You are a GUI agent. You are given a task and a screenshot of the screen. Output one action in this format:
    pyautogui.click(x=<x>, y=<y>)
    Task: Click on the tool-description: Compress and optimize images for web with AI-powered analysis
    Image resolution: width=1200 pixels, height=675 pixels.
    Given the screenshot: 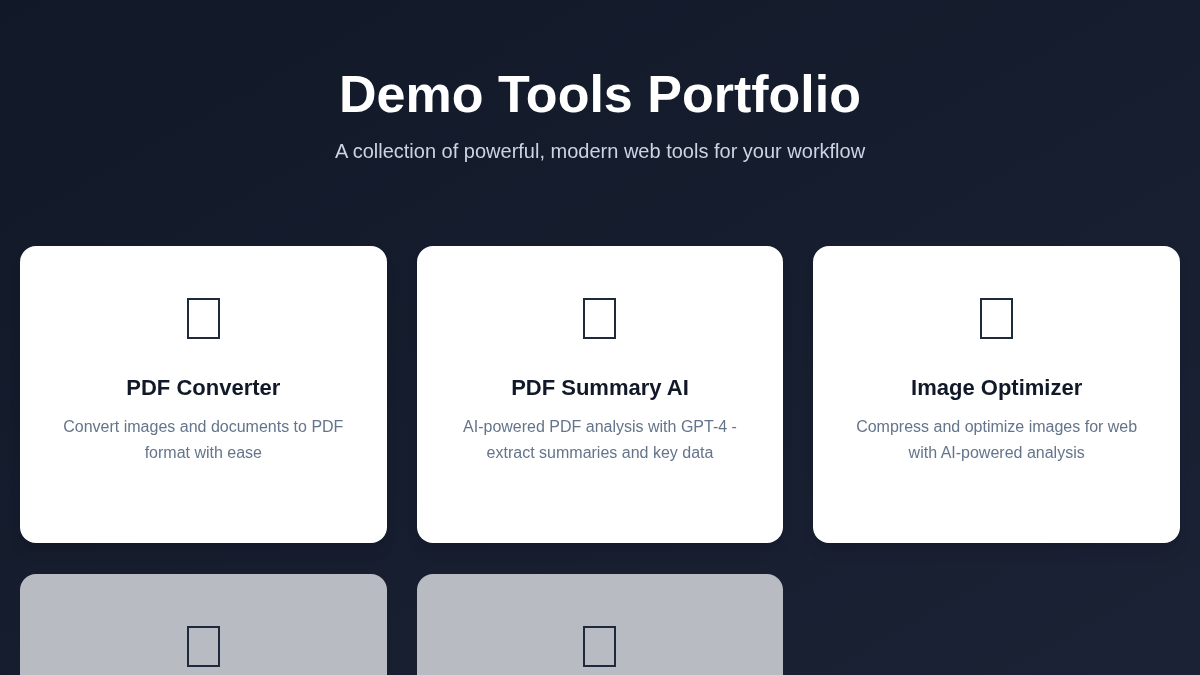 What is the action you would take?
    pyautogui.click(x=997, y=440)
    